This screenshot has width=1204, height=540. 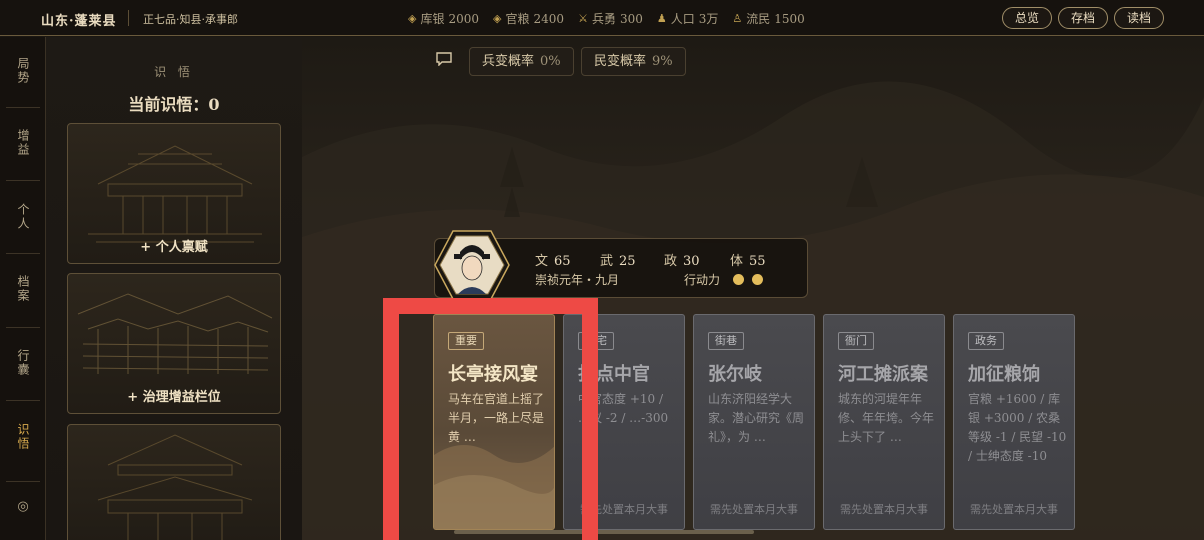 I want to click on overview-button: 总览, so click(x=1026, y=18).